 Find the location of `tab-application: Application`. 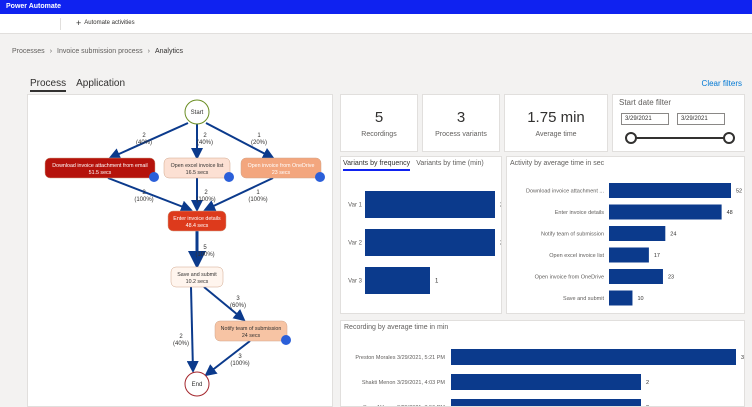

tab-application: Application is located at coordinates (100, 85).